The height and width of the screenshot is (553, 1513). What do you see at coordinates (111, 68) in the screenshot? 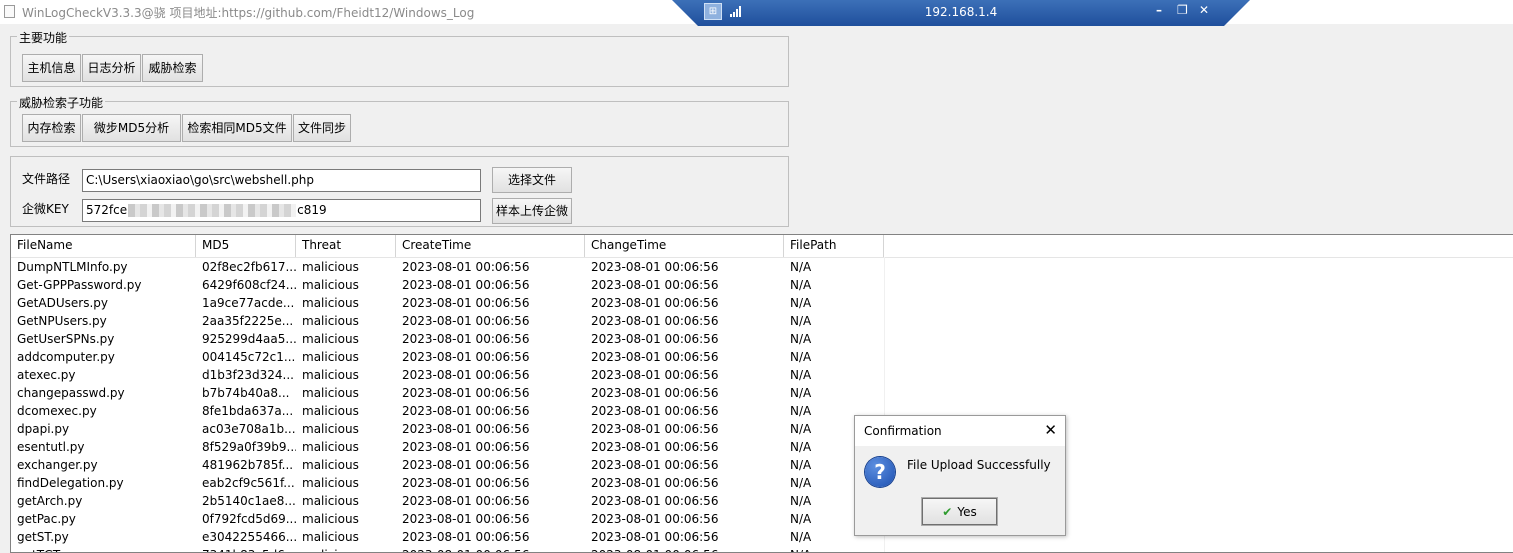
I see `log-analysis-button: 日志分析` at bounding box center [111, 68].